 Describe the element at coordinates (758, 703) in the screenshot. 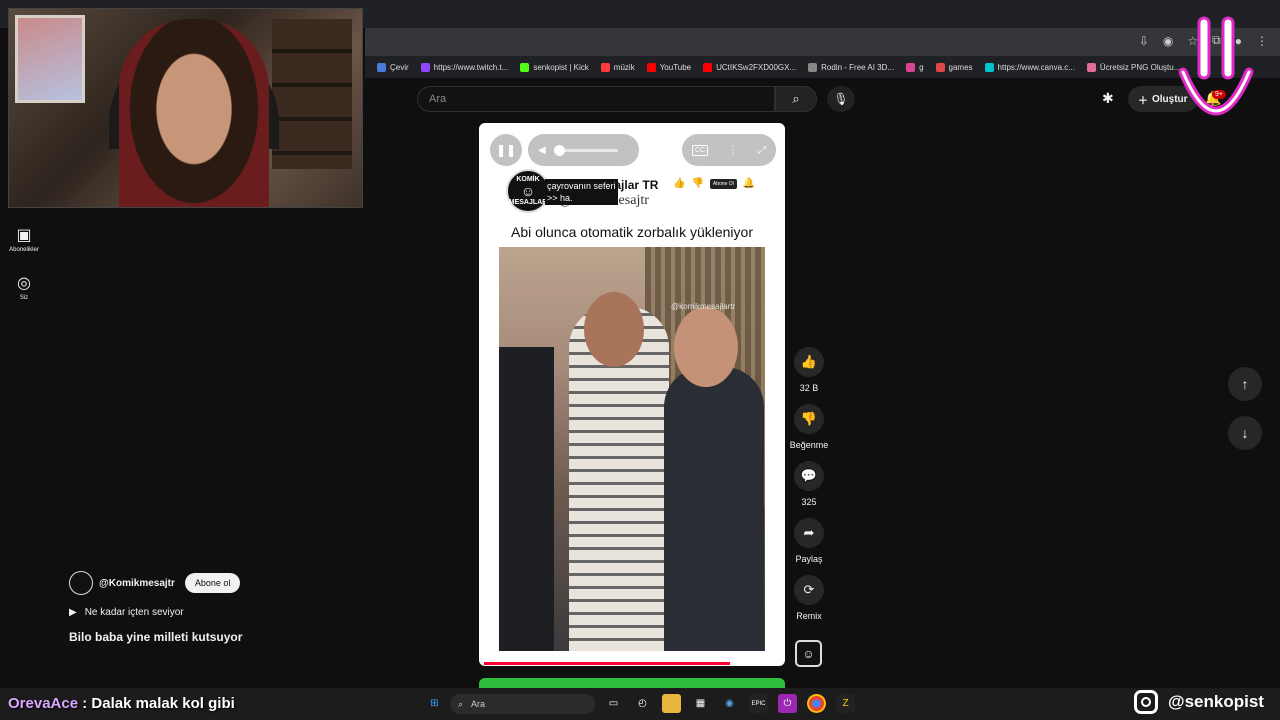

I see `epic-games-icon: EPIC` at that location.